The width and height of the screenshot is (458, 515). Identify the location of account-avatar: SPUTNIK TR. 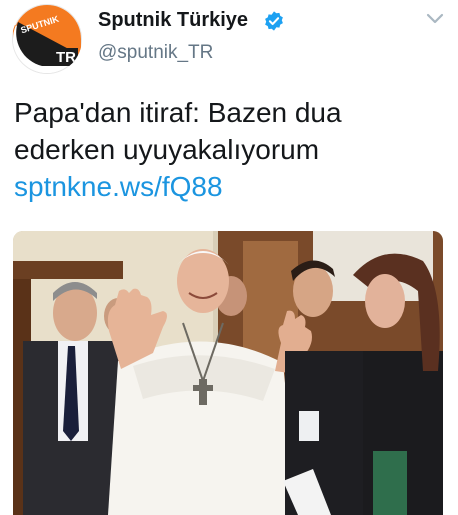
(47, 39).